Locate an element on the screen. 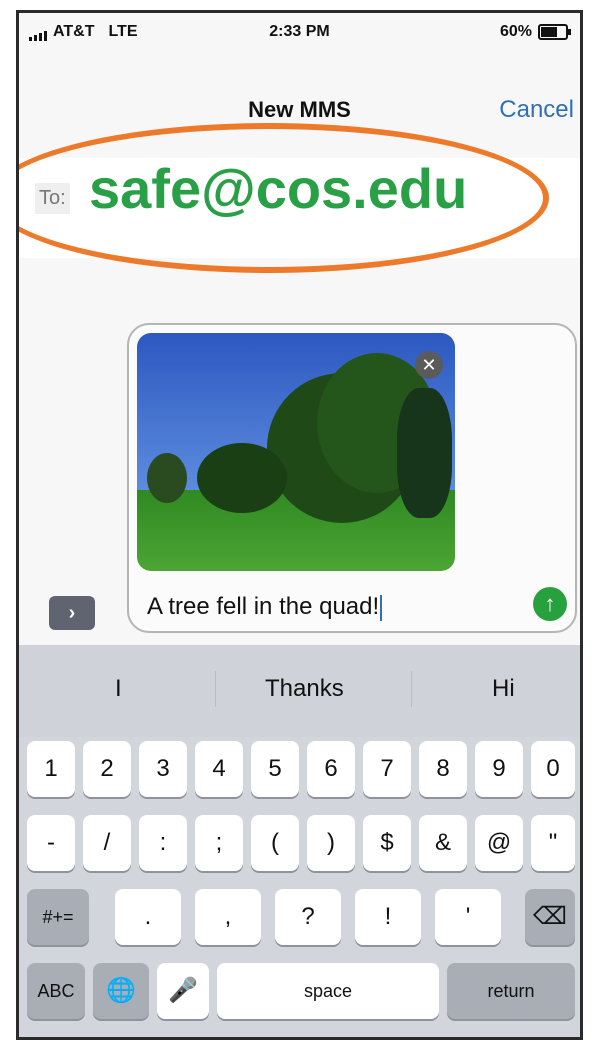 The width and height of the screenshot is (599, 1052). message-input: A tree fell in the quad! is located at coordinates (265, 607).